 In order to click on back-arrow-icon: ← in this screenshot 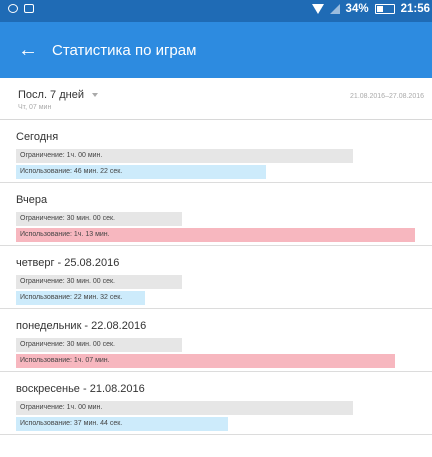, I will do `click(28, 50)`.